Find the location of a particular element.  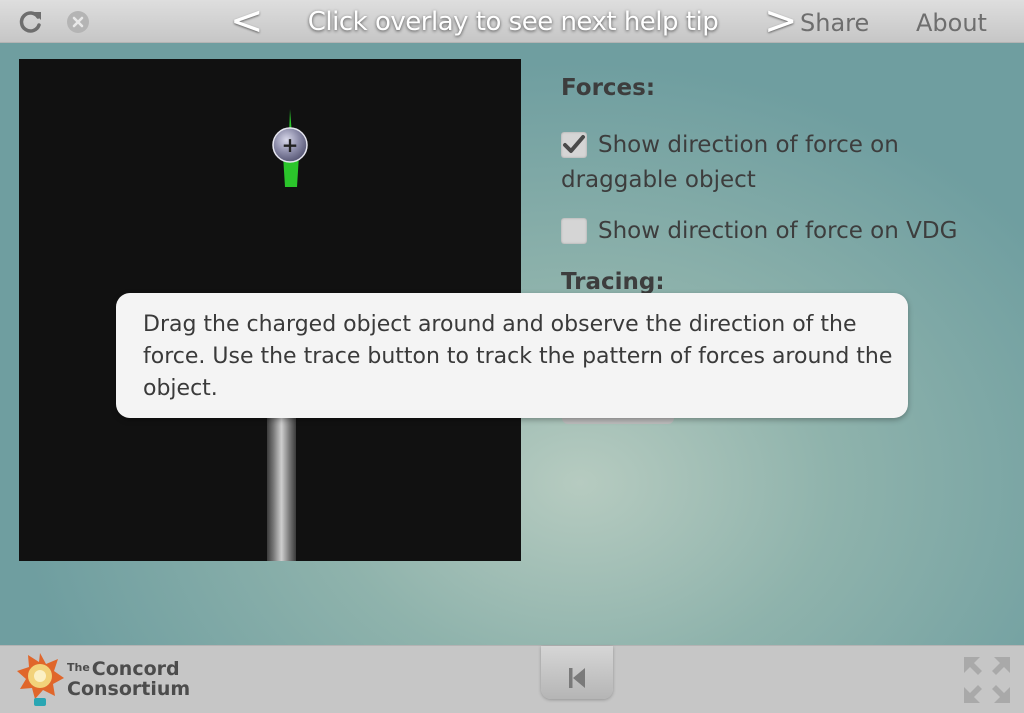

reset-button is located at coordinates (577, 672).